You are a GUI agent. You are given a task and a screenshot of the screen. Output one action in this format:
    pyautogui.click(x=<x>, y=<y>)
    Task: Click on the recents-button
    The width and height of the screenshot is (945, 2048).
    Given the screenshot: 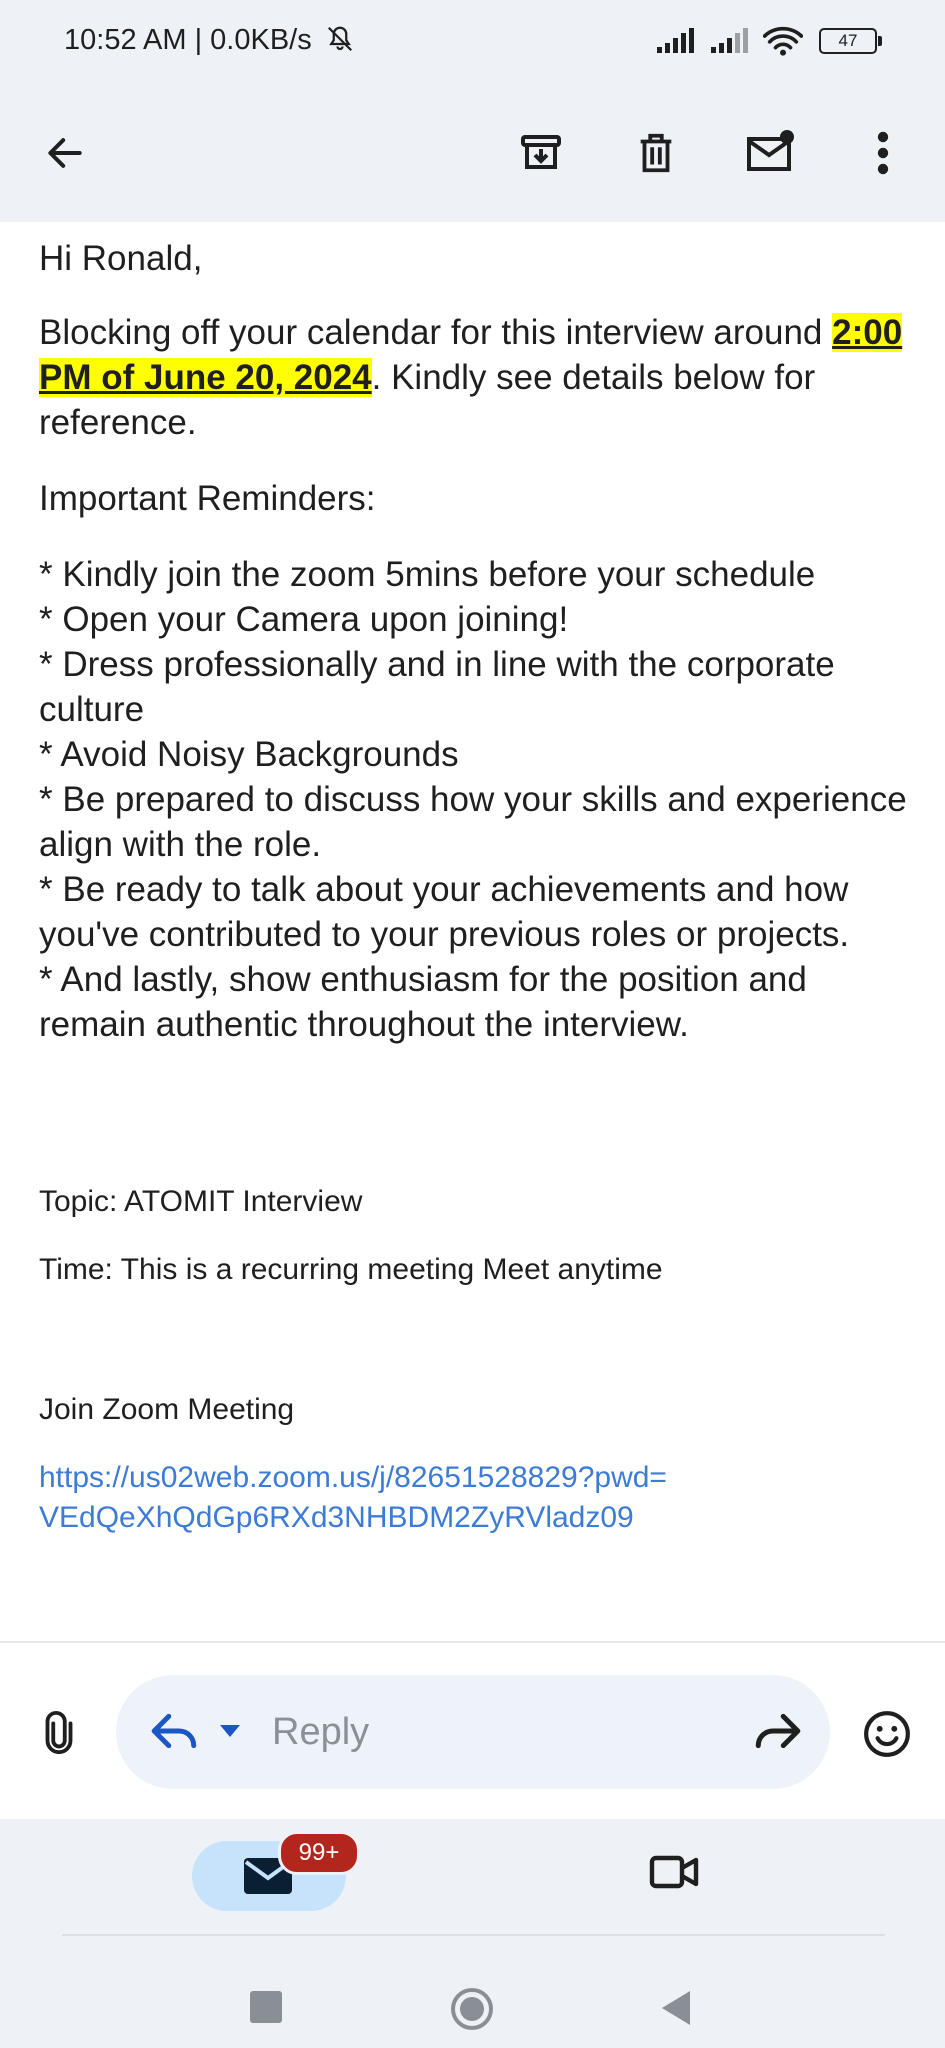 What is the action you would take?
    pyautogui.click(x=266, y=2007)
    